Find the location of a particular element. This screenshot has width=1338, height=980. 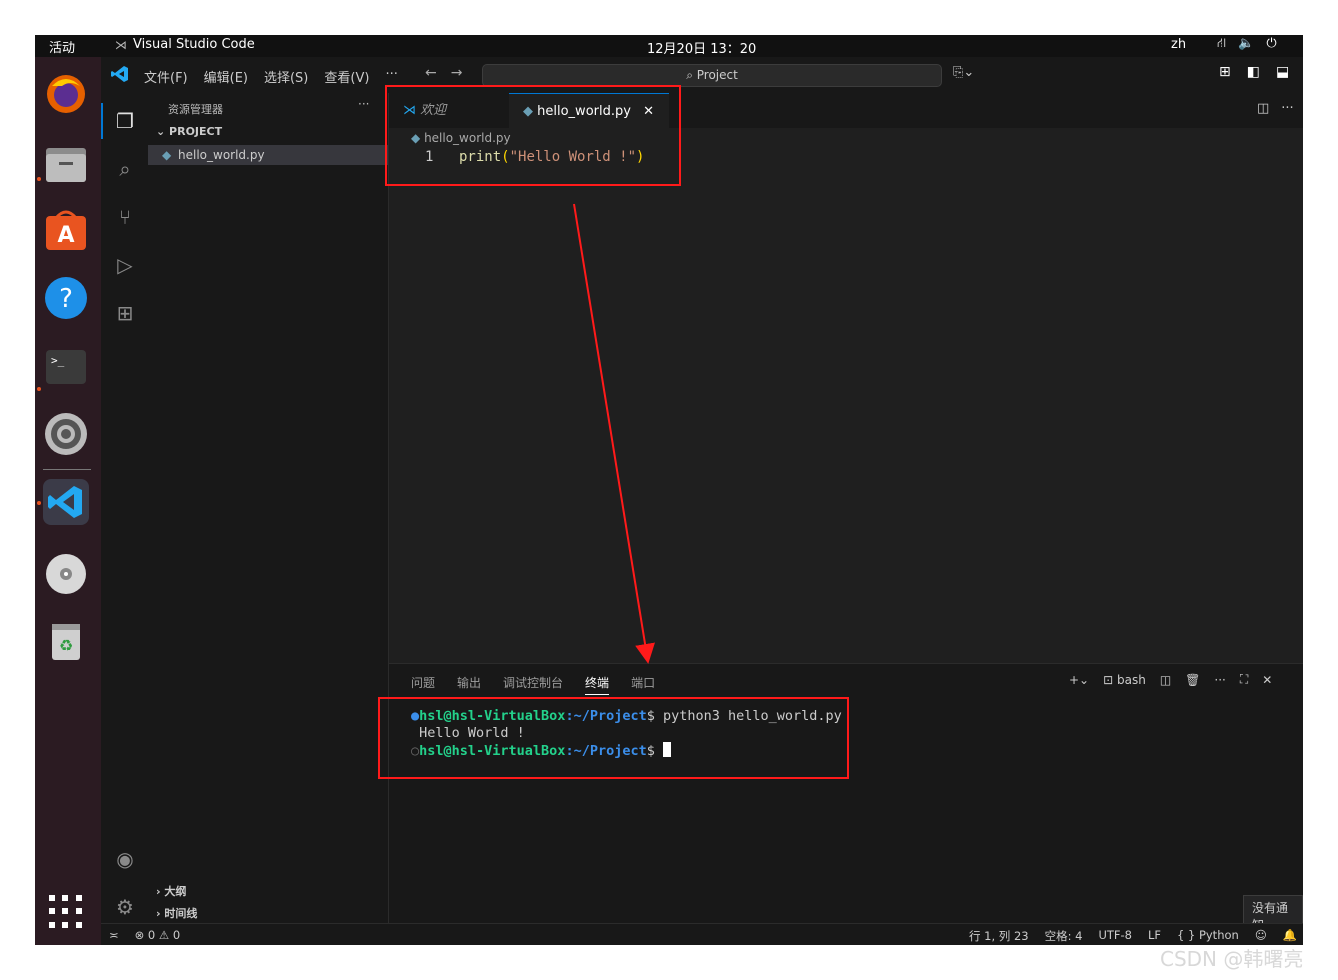

annotation-arrow is located at coordinates (614, 433).